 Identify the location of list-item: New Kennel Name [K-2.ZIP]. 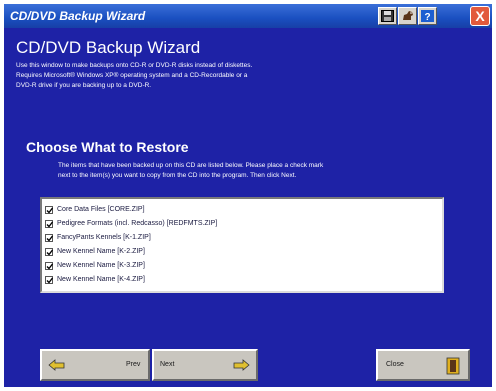
(95, 251).